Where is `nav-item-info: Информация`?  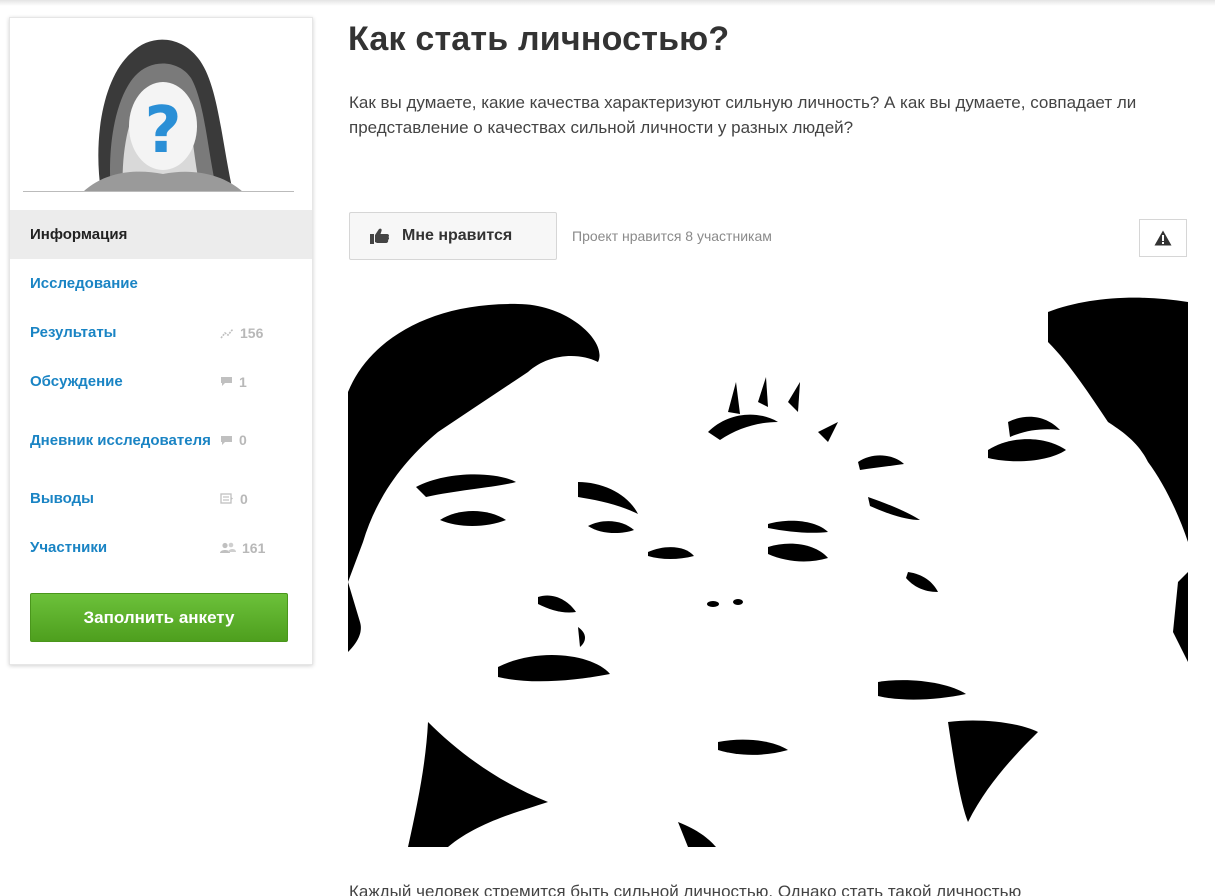
nav-item-info: Информация is located at coordinates (161, 234).